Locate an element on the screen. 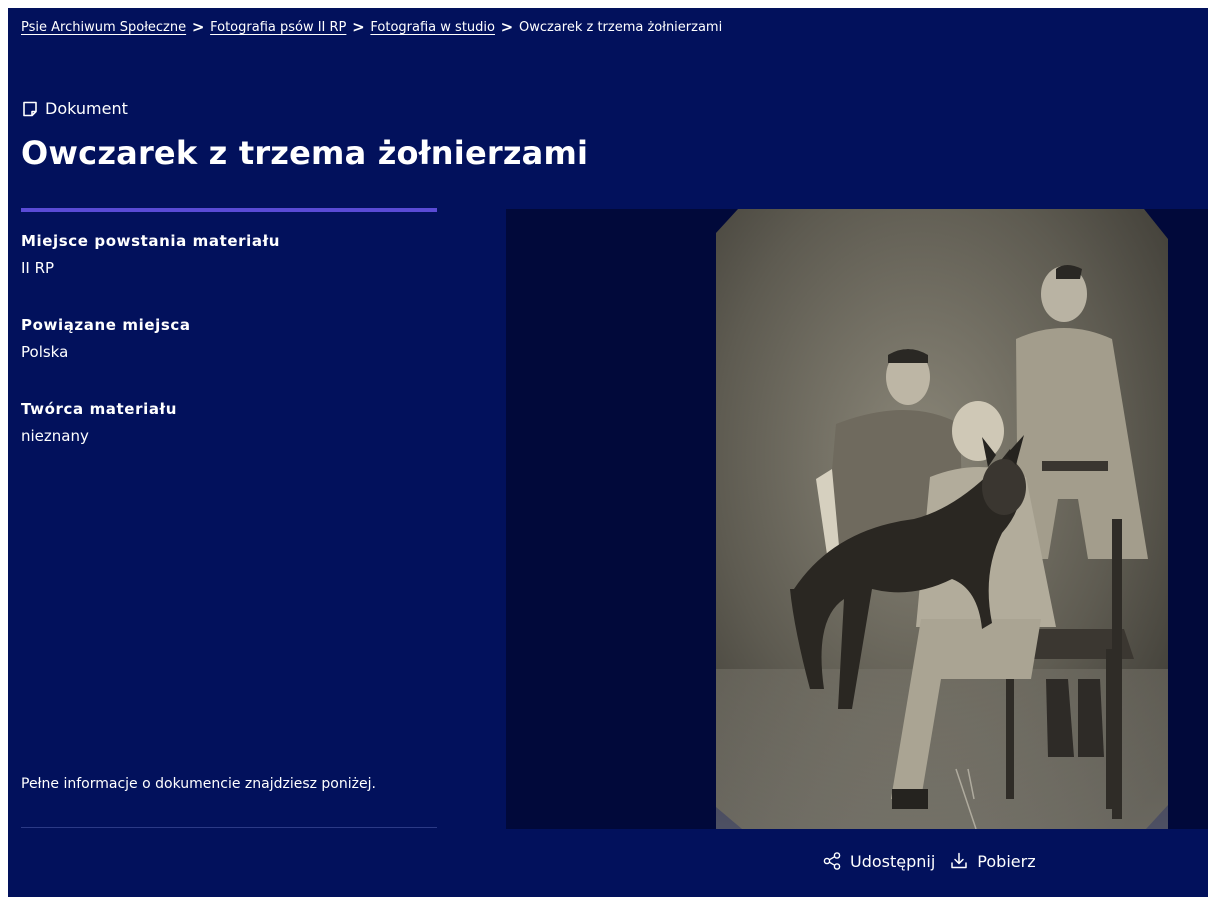 The height and width of the screenshot is (897, 1208). download-button: Pobierz is located at coordinates (992, 861).